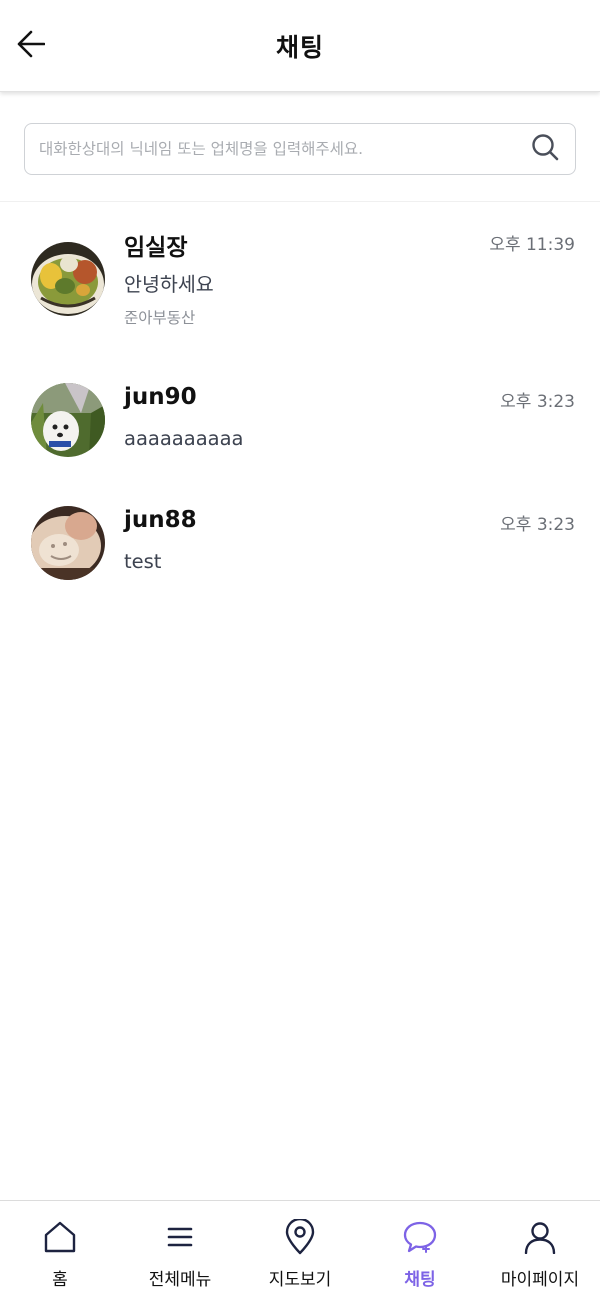 The height and width of the screenshot is (1298, 600). I want to click on nav-label: 전체메뉴, so click(180, 1280).